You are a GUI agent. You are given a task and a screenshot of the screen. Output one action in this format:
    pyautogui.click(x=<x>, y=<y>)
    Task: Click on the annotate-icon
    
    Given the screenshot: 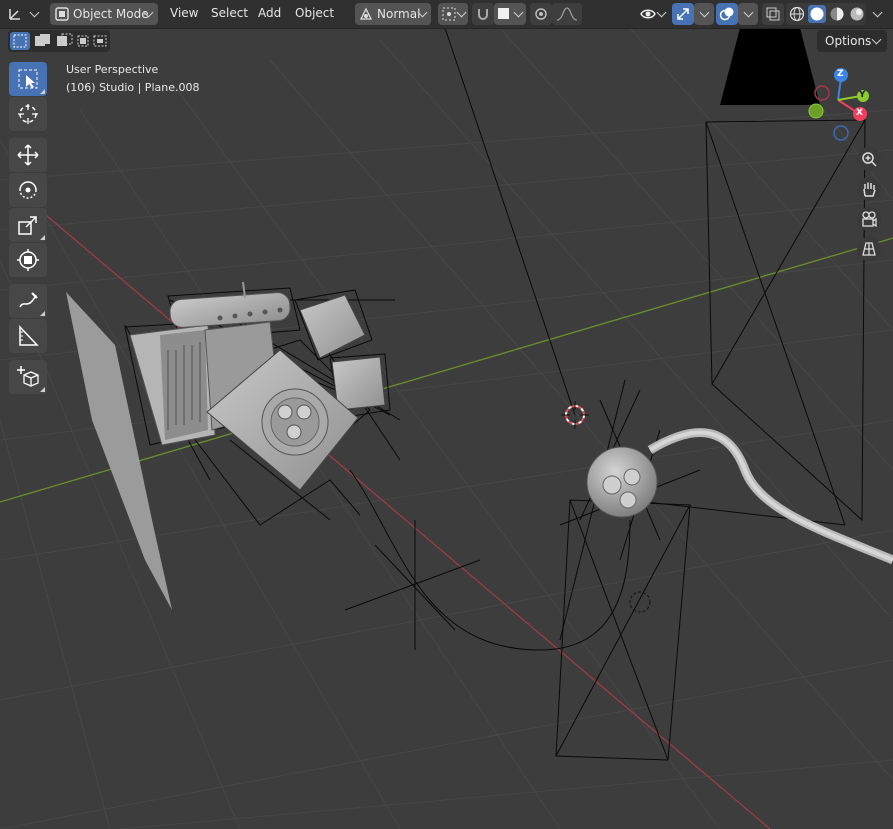 What is the action you would take?
    pyautogui.click(x=28, y=300)
    